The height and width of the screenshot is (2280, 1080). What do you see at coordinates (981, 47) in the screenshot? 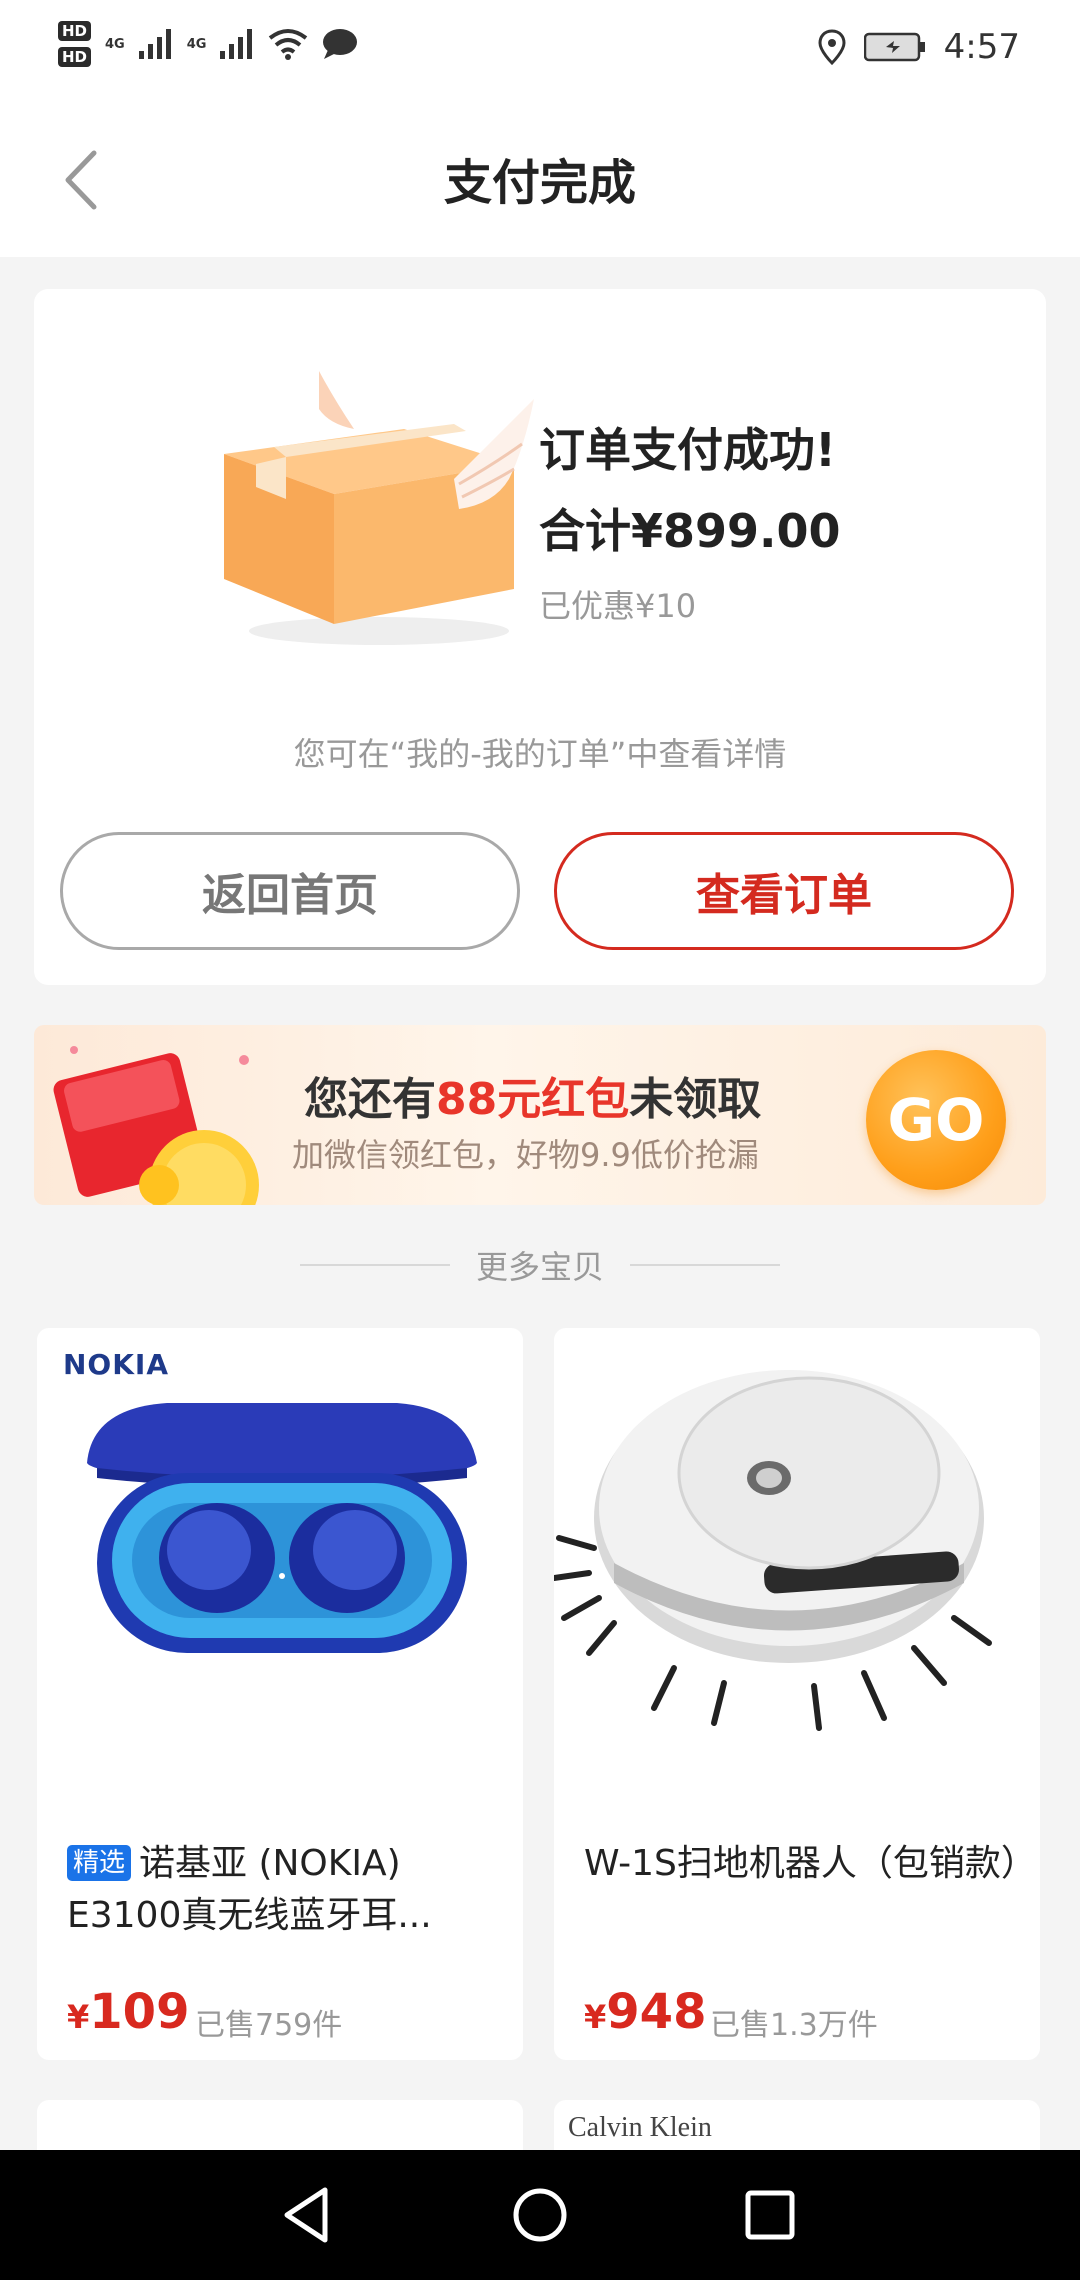
I see `clock: 4:57` at bounding box center [981, 47].